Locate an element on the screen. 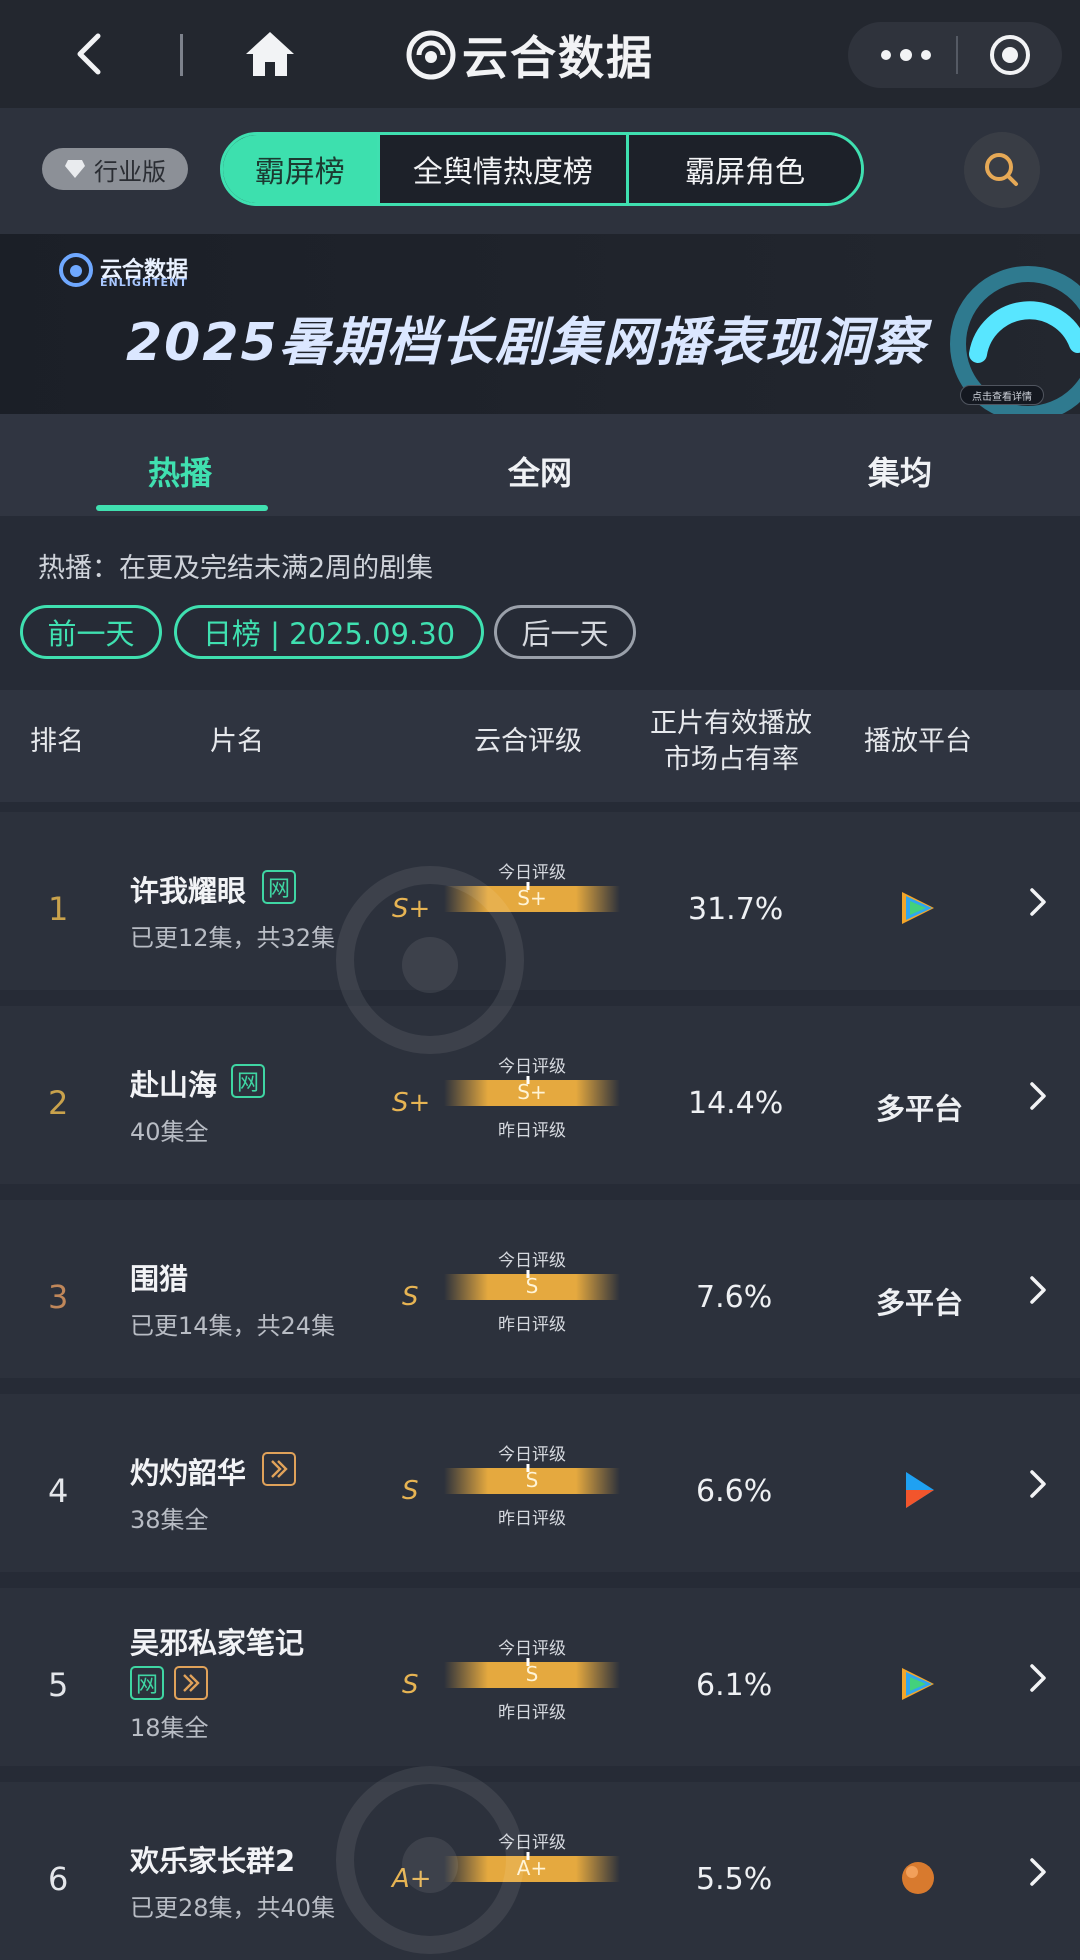 The width and height of the screenshot is (1080, 1960). header-rank: 排名 is located at coordinates (57, 741).